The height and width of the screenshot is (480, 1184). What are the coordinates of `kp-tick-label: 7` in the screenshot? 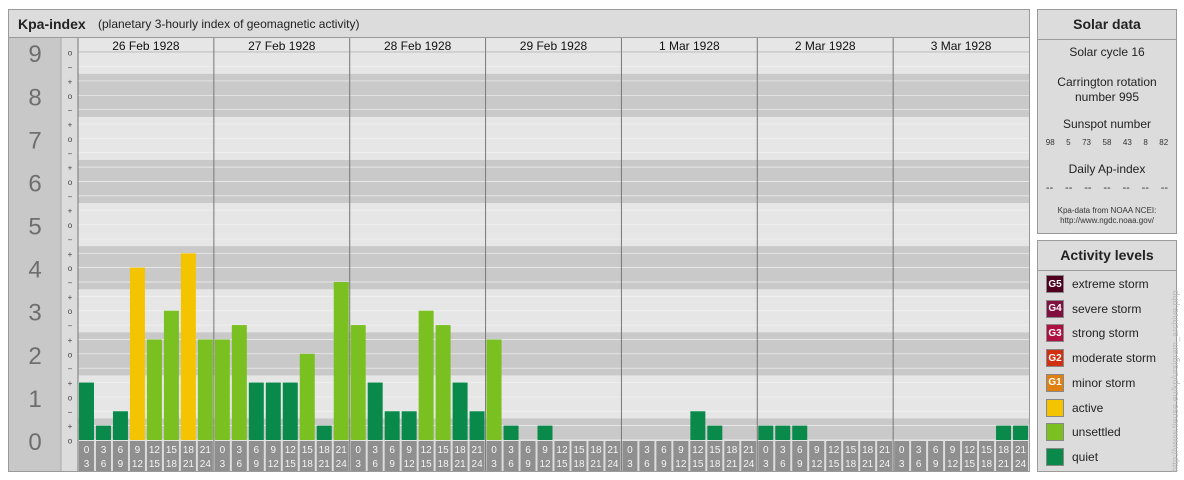 It's located at (34, 140).